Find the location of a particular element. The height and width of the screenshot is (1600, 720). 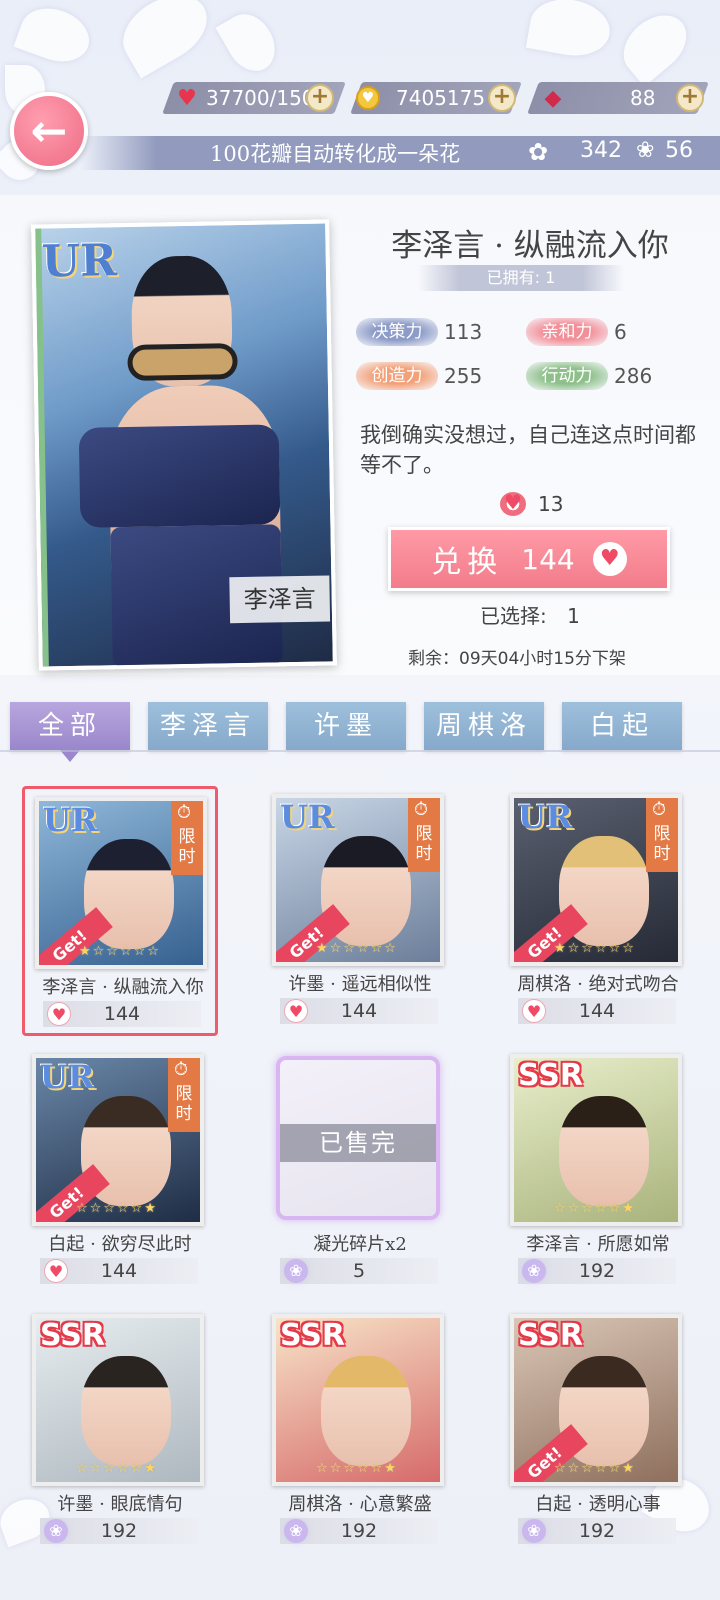

soldout-thumbnail: 已售完 is located at coordinates (358, 1138).